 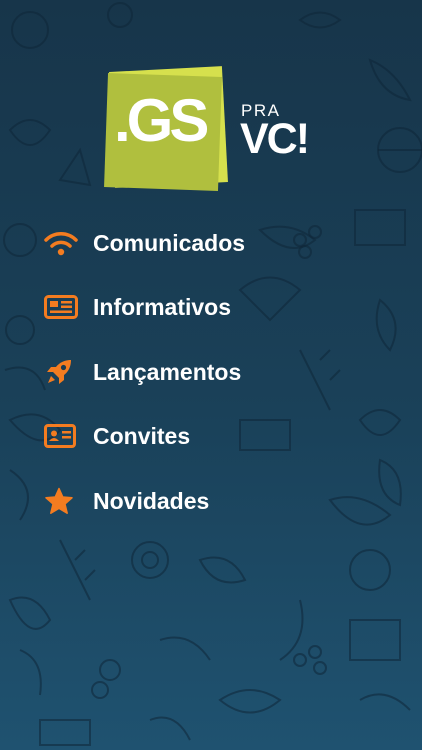 What do you see at coordinates (62, 436) in the screenshot?
I see `id-card-icon` at bounding box center [62, 436].